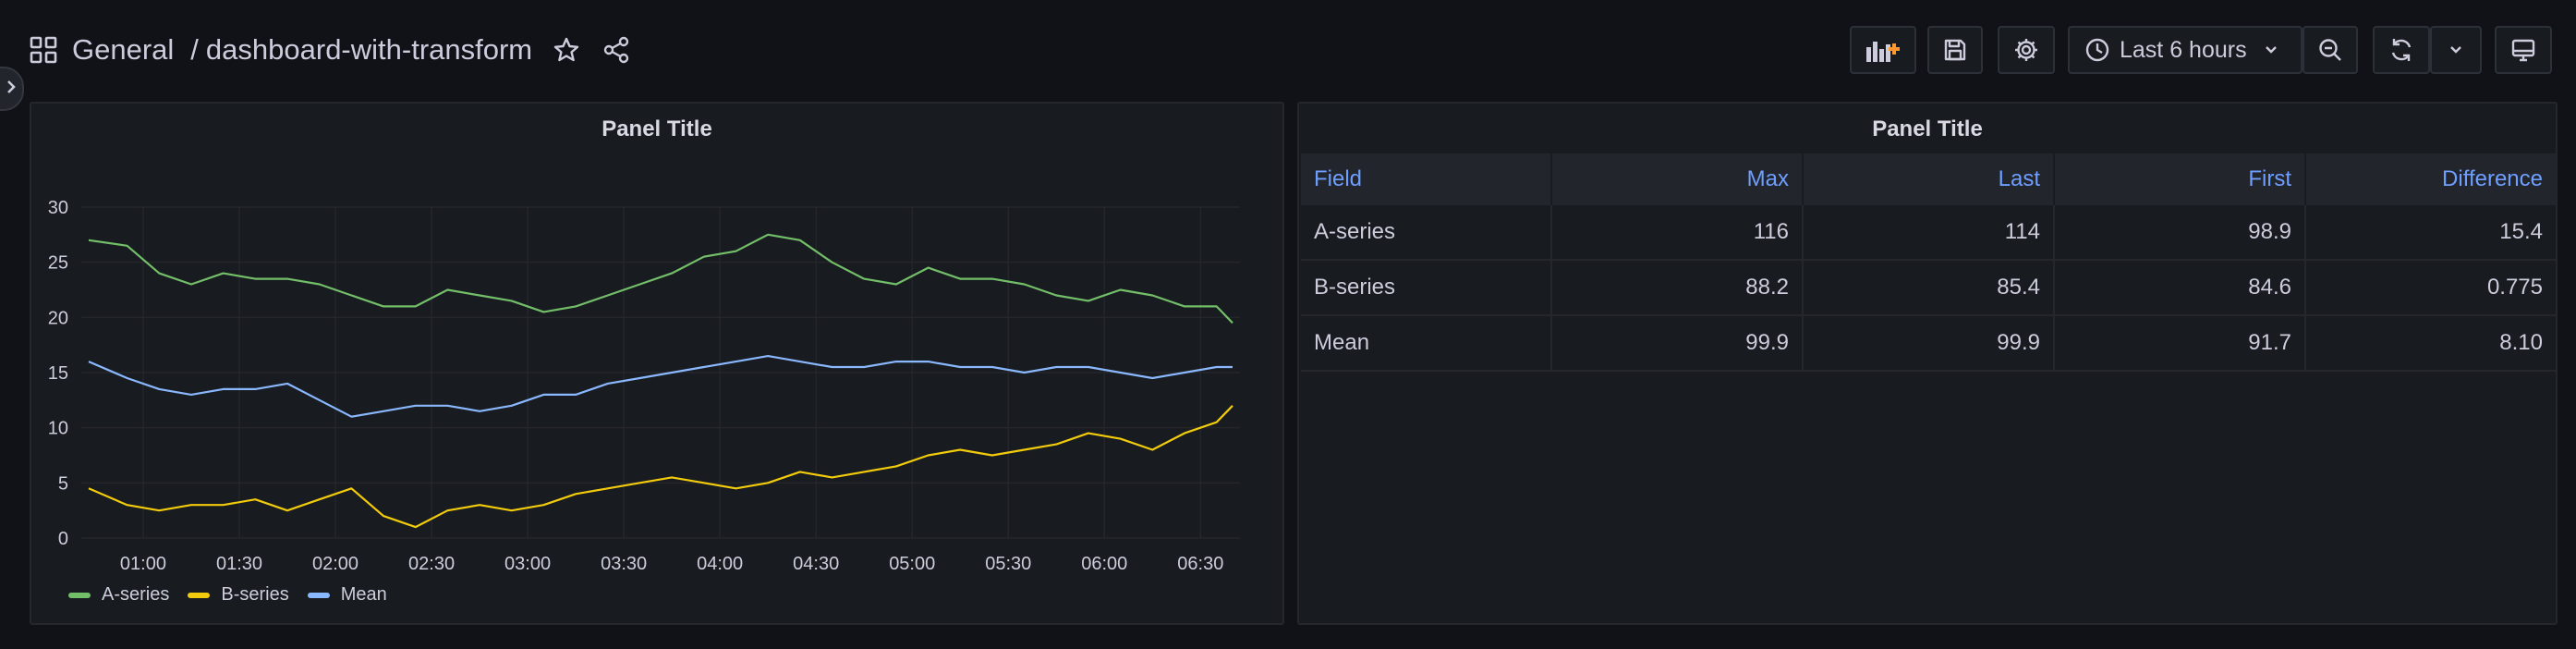 Image resolution: width=2576 pixels, height=649 pixels. Describe the element at coordinates (1426, 343) in the screenshot. I see `table-cell: Mean` at that location.